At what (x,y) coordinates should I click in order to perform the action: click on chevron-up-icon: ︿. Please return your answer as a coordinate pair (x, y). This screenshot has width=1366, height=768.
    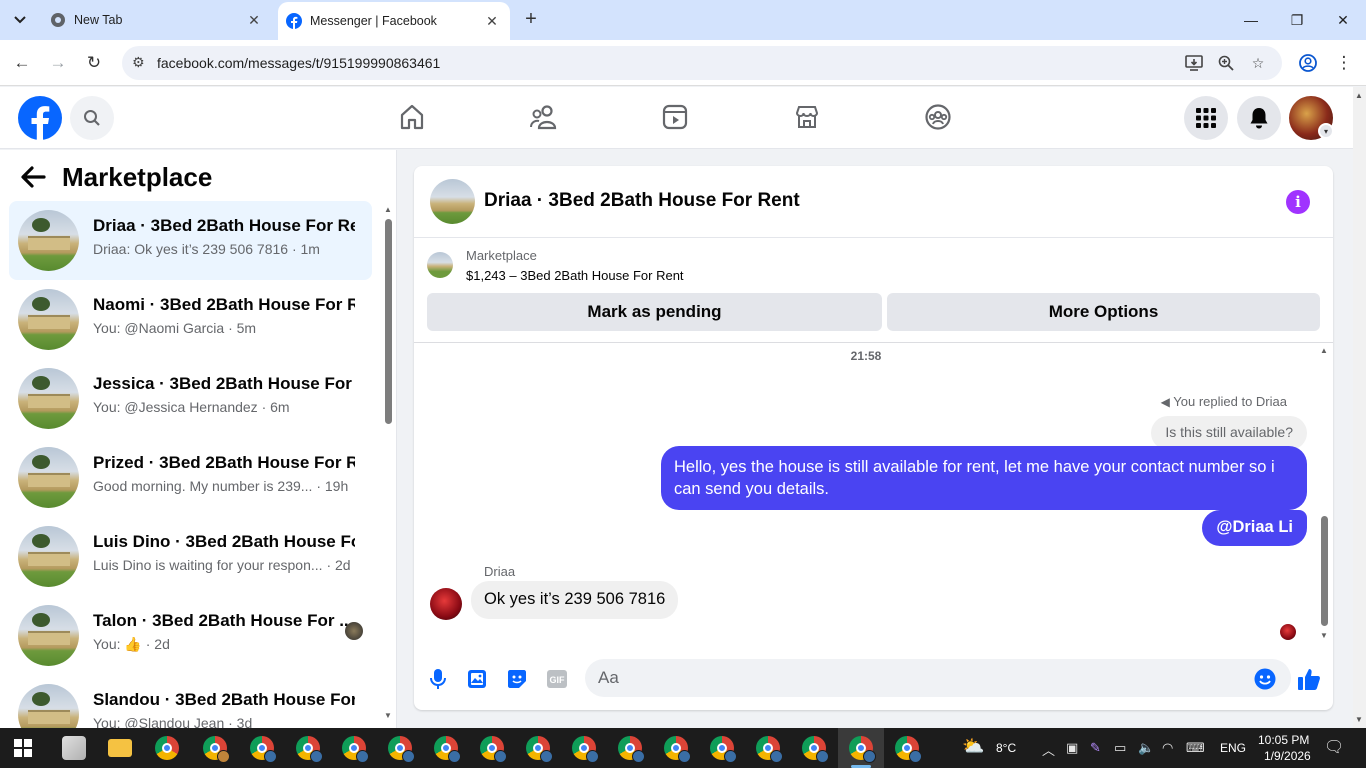
    Looking at the image, I should click on (1048, 749).